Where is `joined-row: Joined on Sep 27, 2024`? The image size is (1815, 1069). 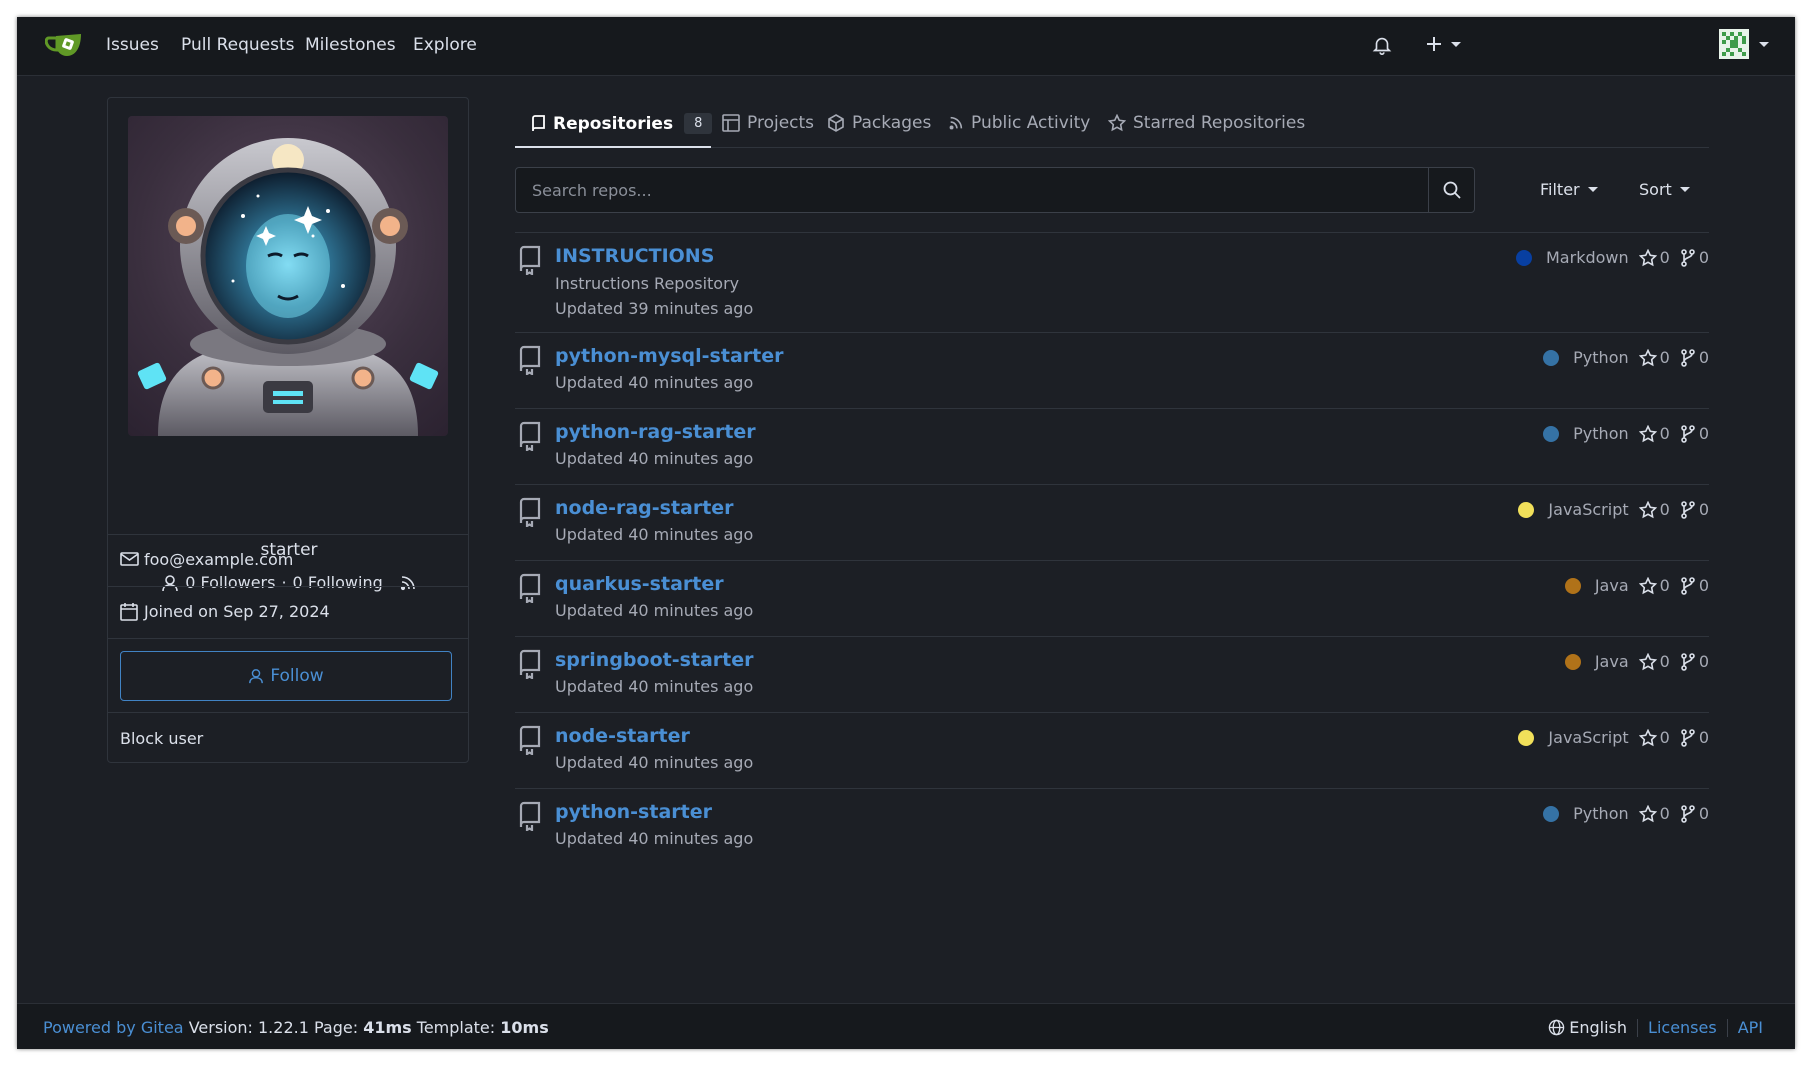 joined-row: Joined on Sep 27, 2024 is located at coordinates (288, 612).